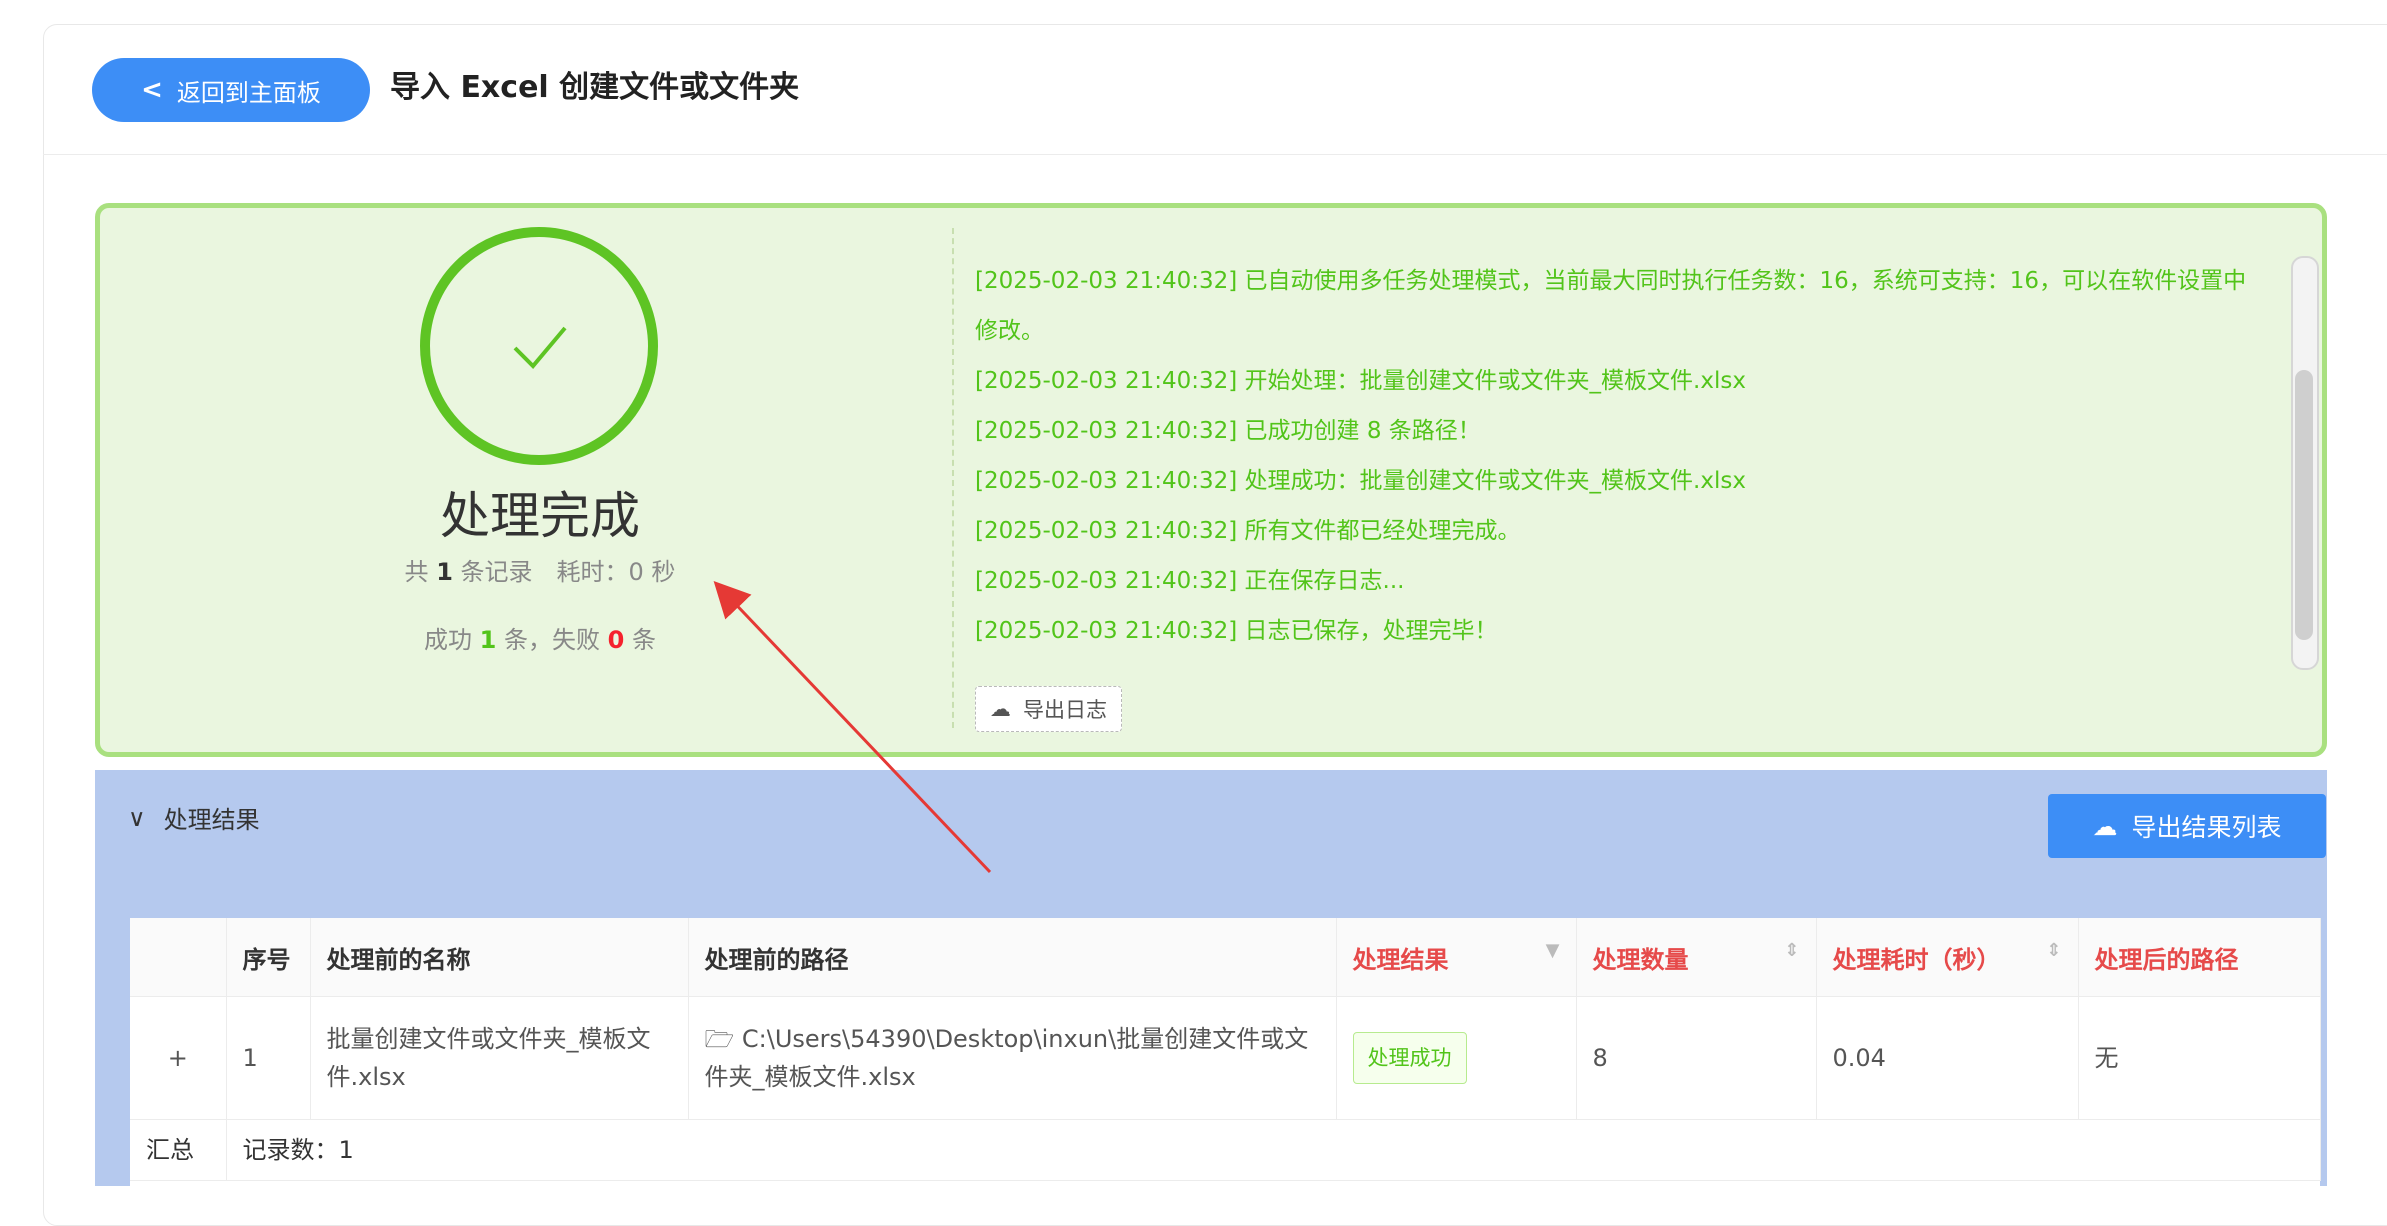 The image size is (2387, 1226). Describe the element at coordinates (137, 817) in the screenshot. I see `chevron-down-icon: ∨` at that location.